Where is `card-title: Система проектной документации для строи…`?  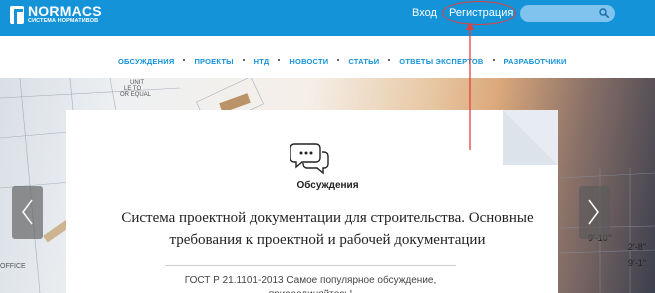 card-title: Система проектной документации для строи… is located at coordinates (327, 229).